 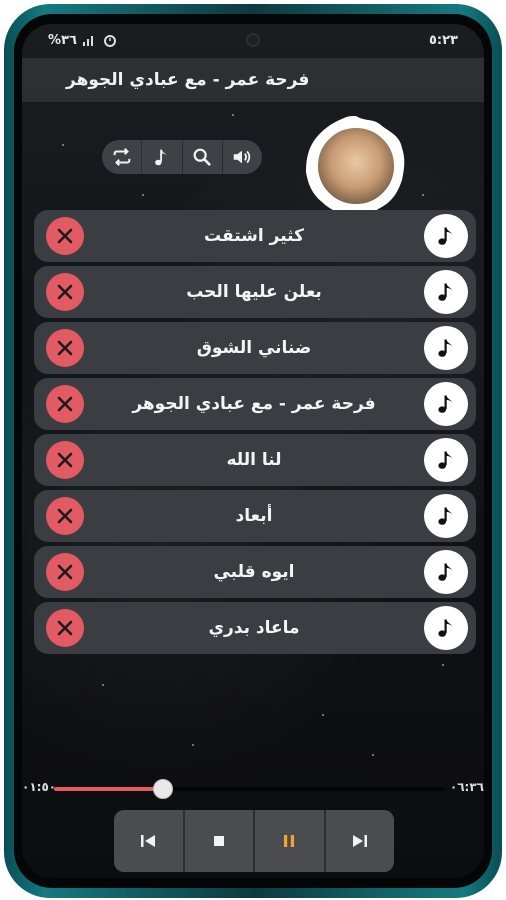 I want to click on status-icons: %٣٦, so click(x=82, y=40).